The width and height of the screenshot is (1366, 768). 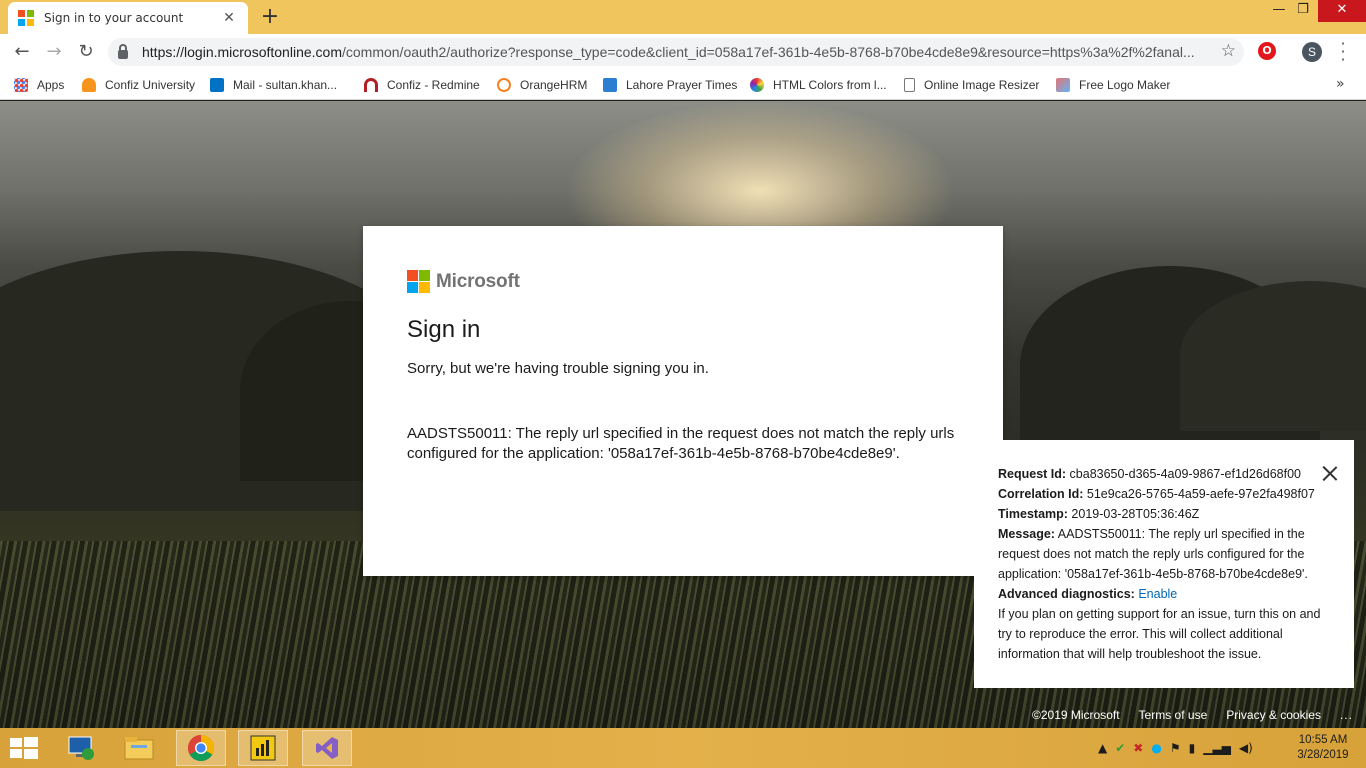 I want to click on color-wheel-icon, so click(x=757, y=85).